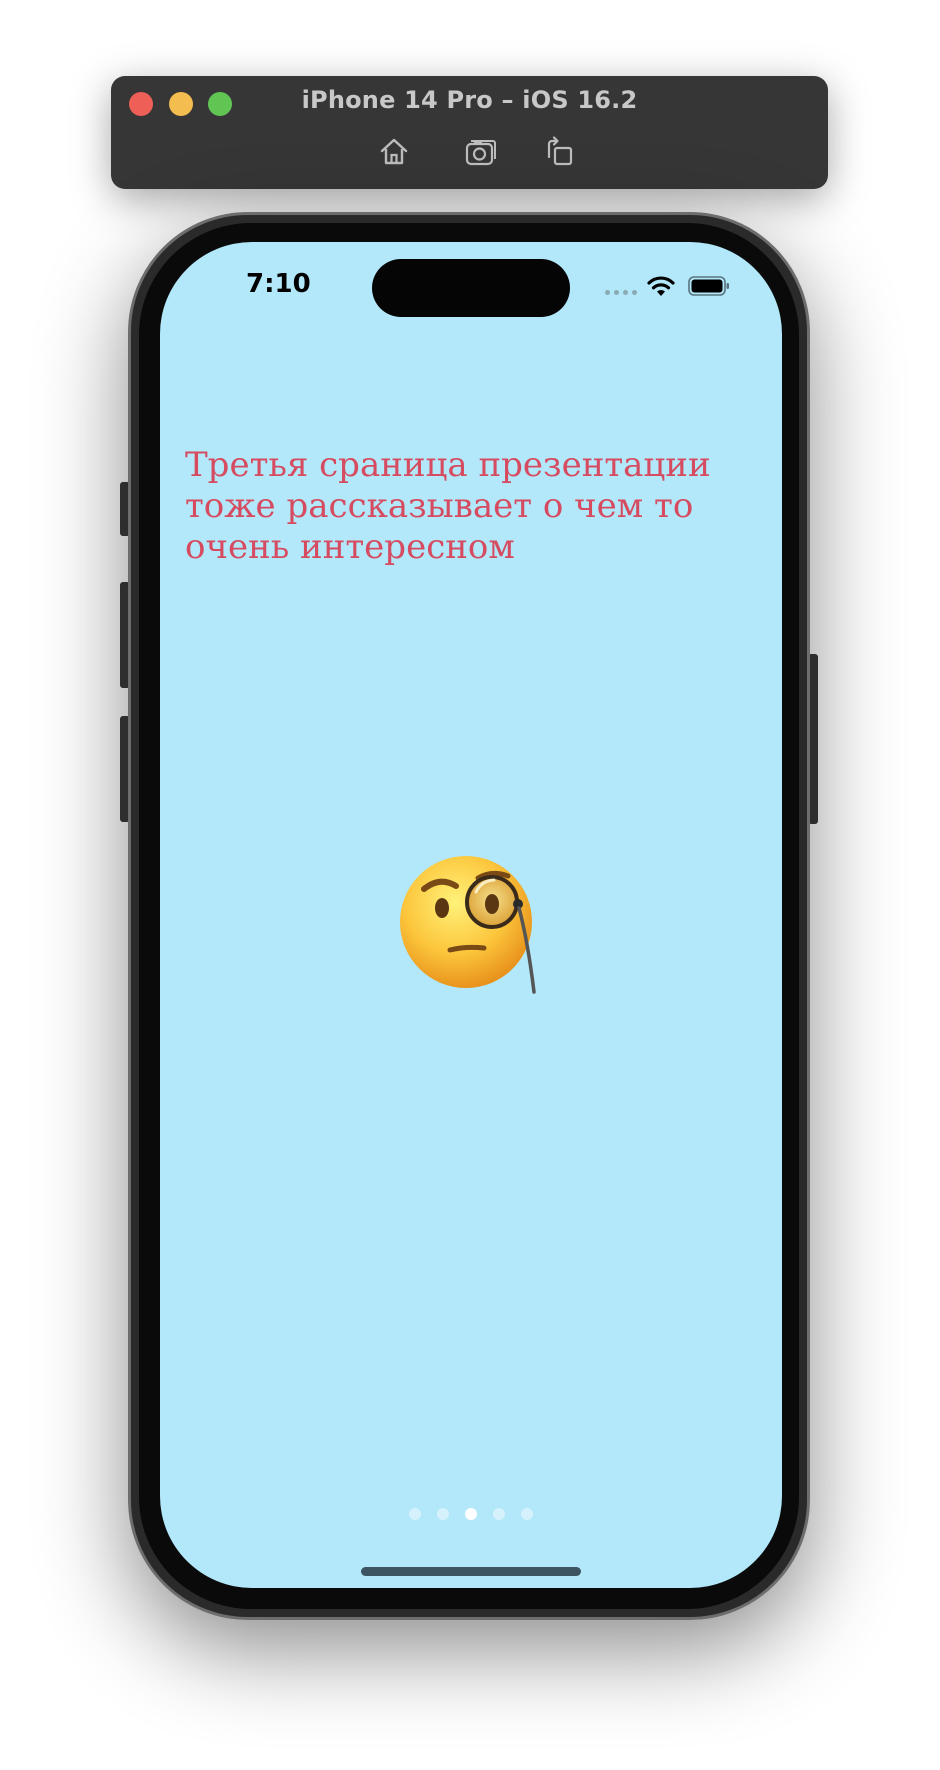  I want to click on simulator-title: iPhone 14 Pro – iOS 16.2, so click(469, 100).